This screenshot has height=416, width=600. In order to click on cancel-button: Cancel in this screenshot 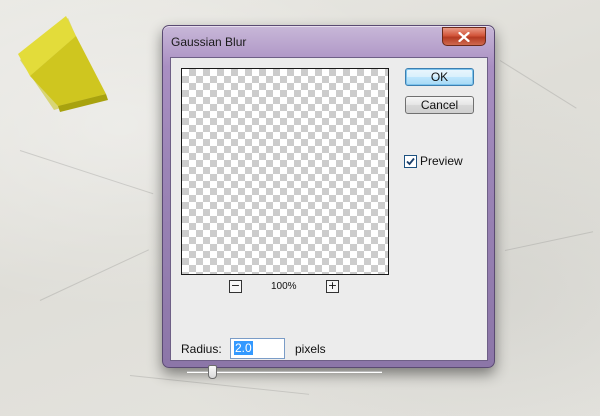, I will do `click(439, 105)`.